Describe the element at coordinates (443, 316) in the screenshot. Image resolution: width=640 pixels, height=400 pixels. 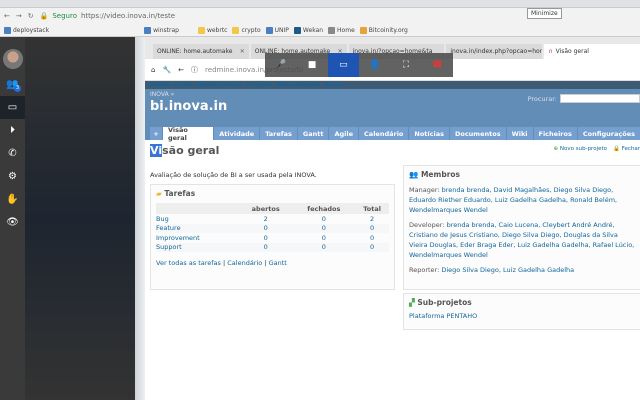
I see `subproject-link: Plataforma PENTAHO` at that location.